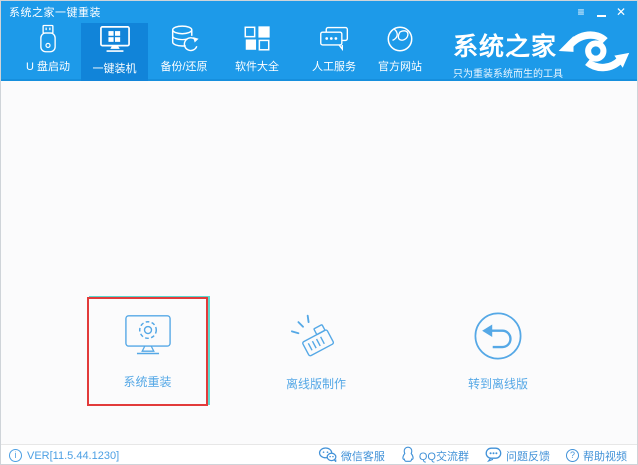  I want to click on link-feedback: 问题反馈, so click(517, 456).